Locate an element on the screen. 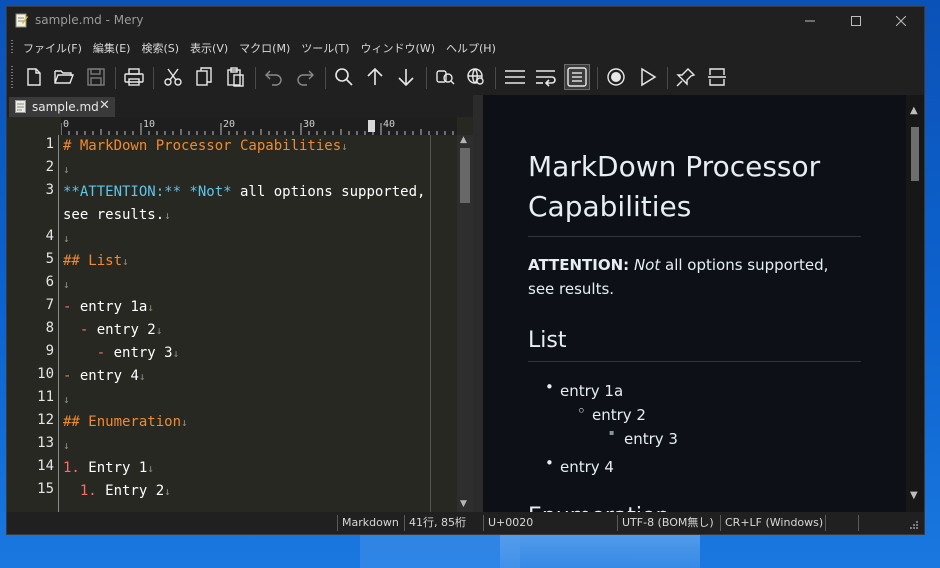 The image size is (940, 568). preview-title: MarkDown Processor Capabilities is located at coordinates (674, 186).